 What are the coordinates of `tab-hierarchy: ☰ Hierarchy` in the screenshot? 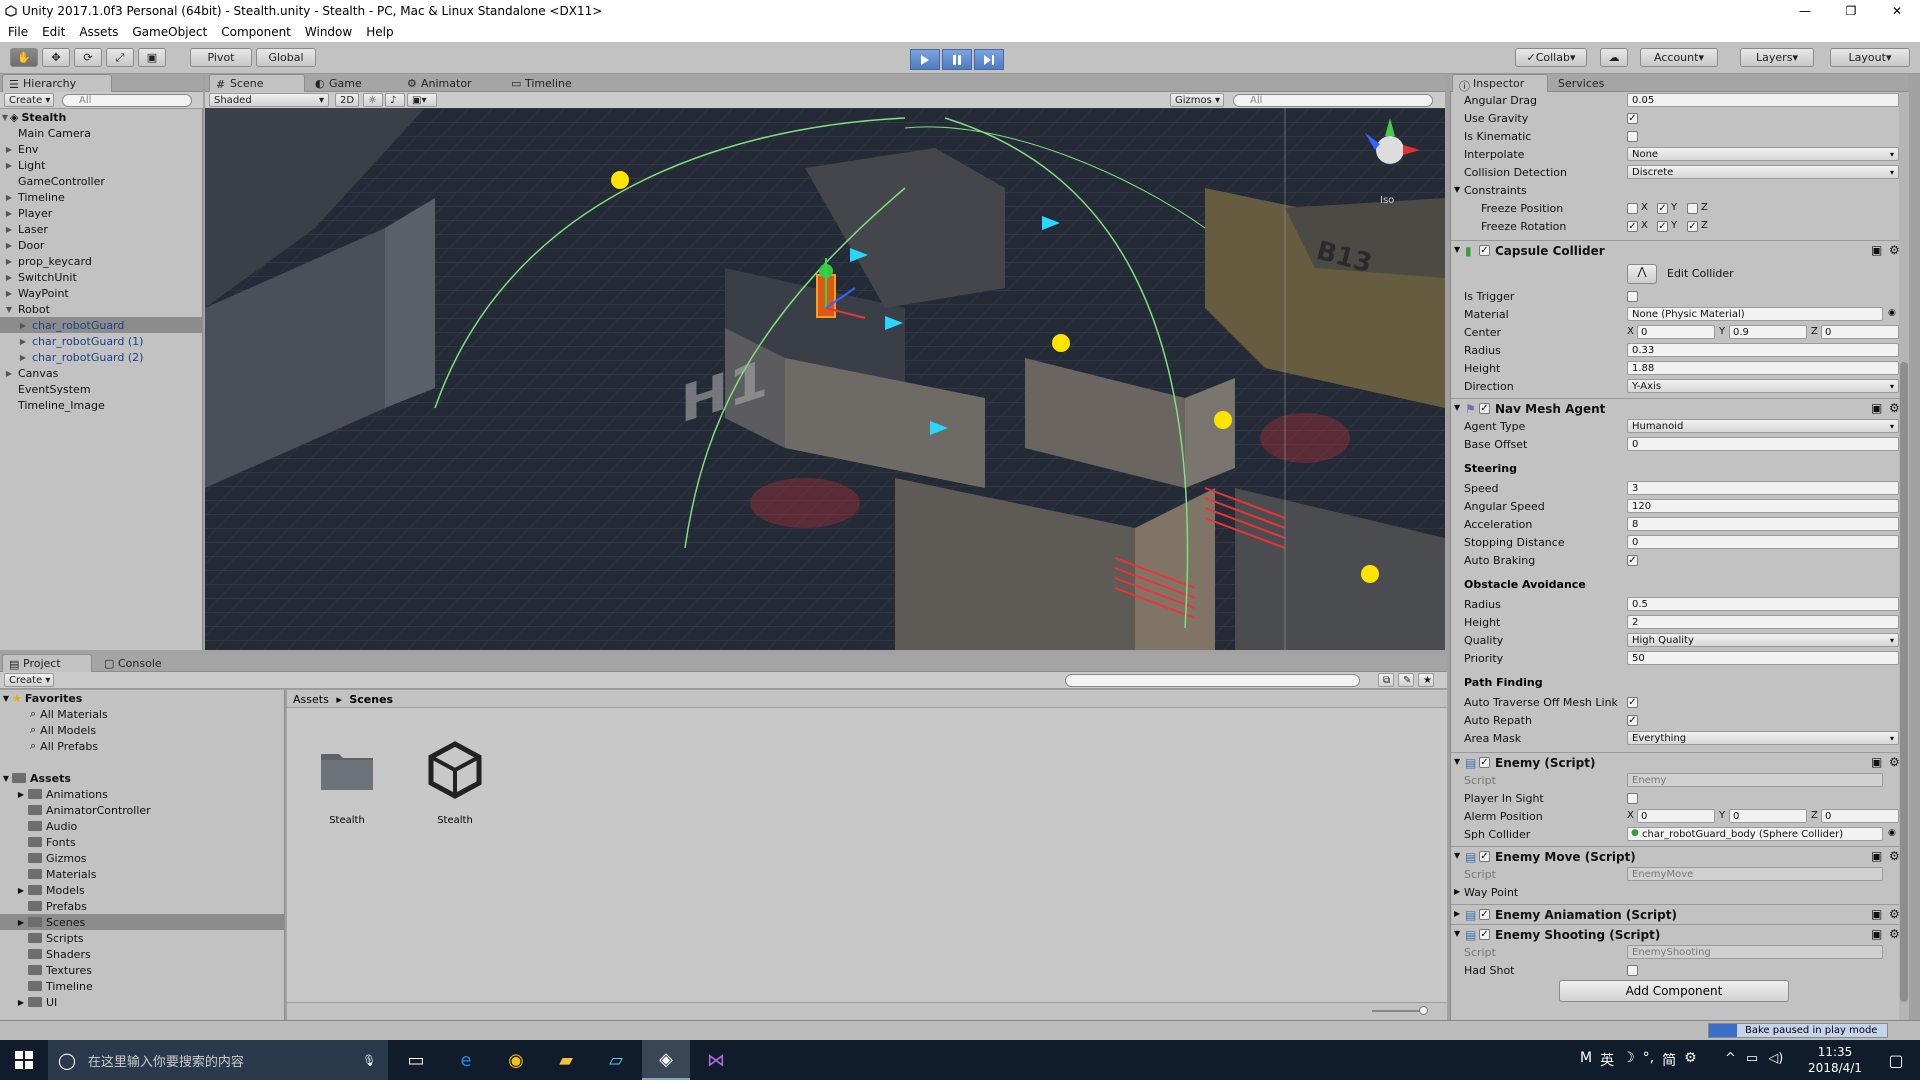 It's located at (57, 83).